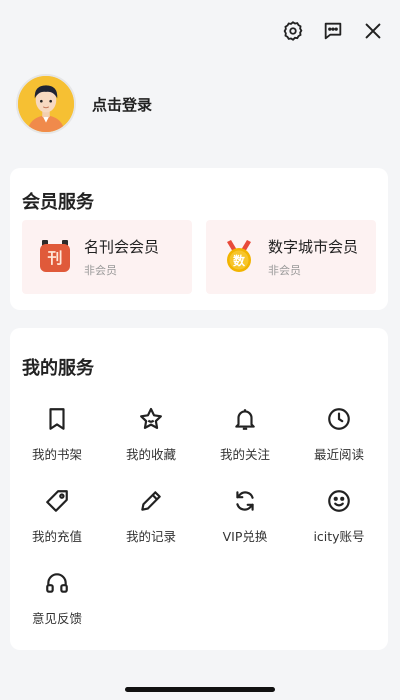 The width and height of the screenshot is (400, 700). I want to click on service-follows: 我的关注, so click(245, 435).